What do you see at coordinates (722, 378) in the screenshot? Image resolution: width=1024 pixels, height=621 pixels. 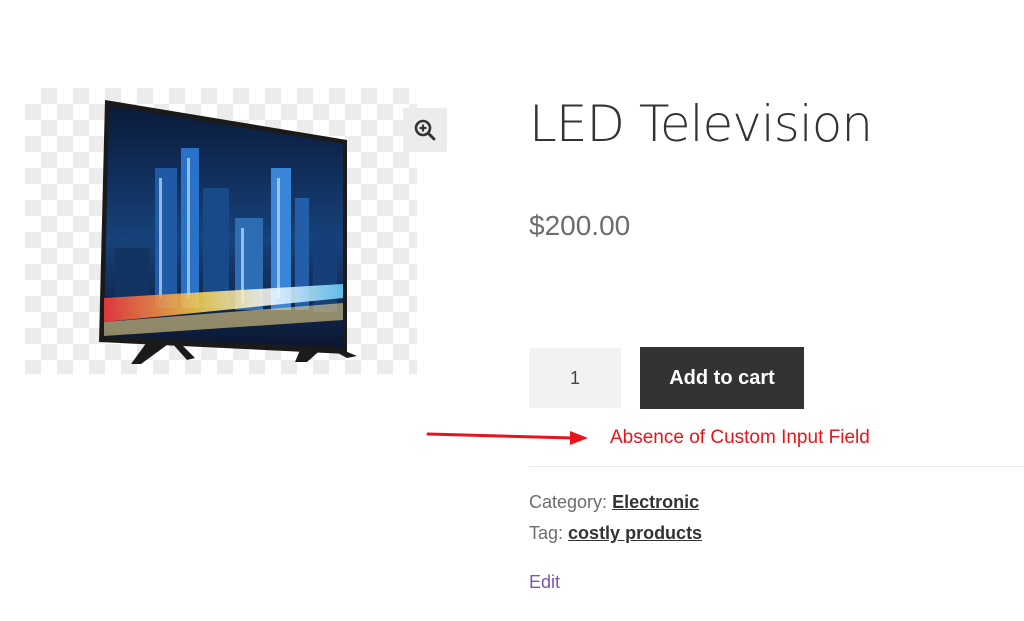 I see `add-to-cart-button: Add to cart` at bounding box center [722, 378].